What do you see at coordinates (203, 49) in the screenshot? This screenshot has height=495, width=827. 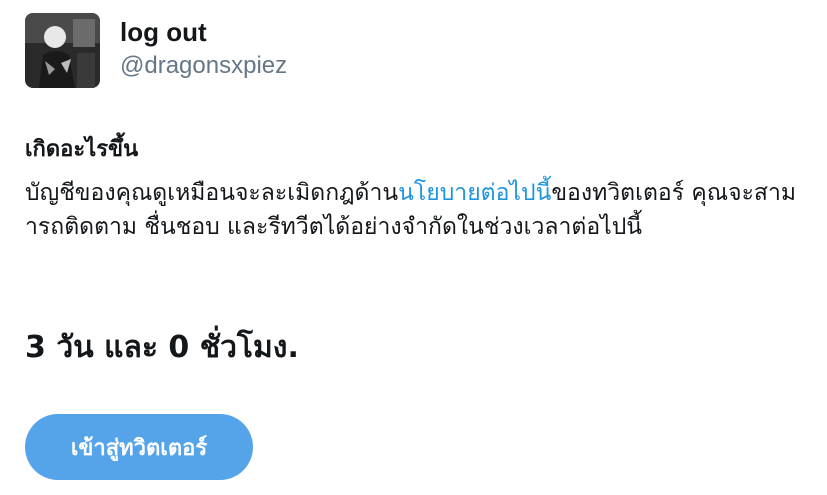 I see `account-info: log out @dragonsxpiez` at bounding box center [203, 49].